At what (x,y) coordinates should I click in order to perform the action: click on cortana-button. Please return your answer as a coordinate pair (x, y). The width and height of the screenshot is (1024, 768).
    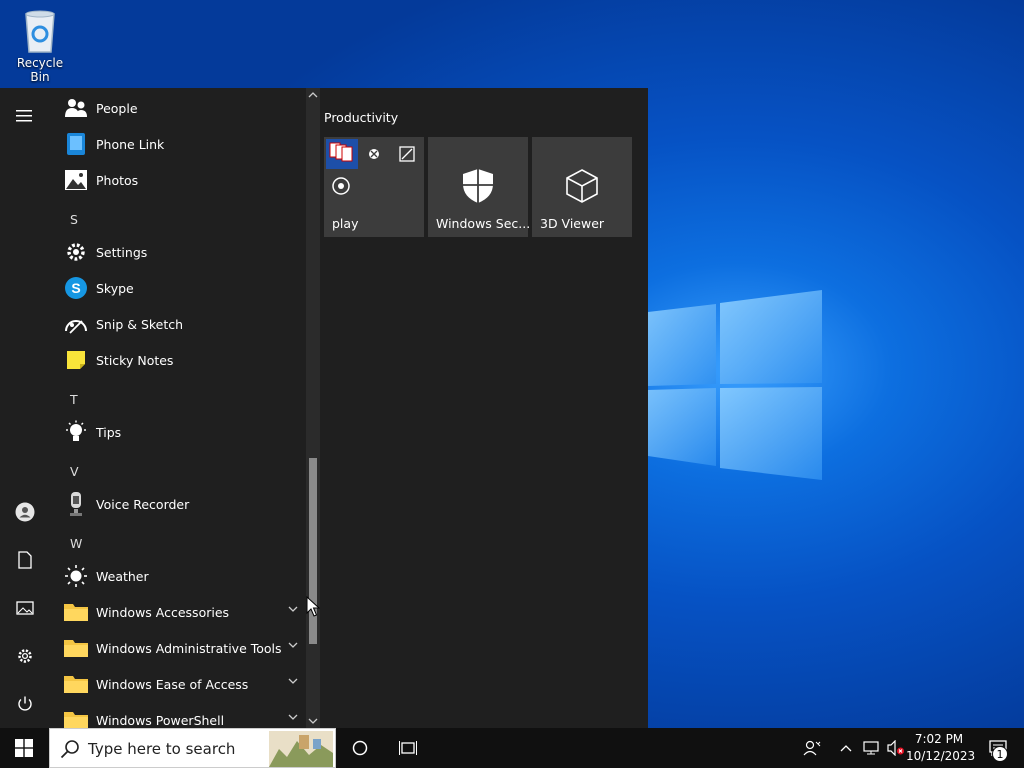
    Looking at the image, I should click on (360, 748).